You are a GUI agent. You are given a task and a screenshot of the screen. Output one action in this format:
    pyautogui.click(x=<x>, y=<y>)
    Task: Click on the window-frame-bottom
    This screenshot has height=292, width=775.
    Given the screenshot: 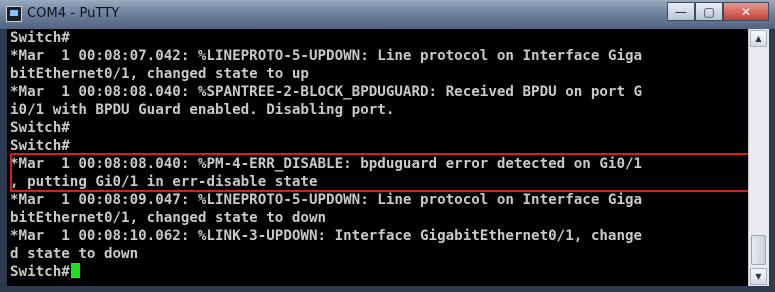 What is the action you would take?
    pyautogui.click(x=387, y=289)
    